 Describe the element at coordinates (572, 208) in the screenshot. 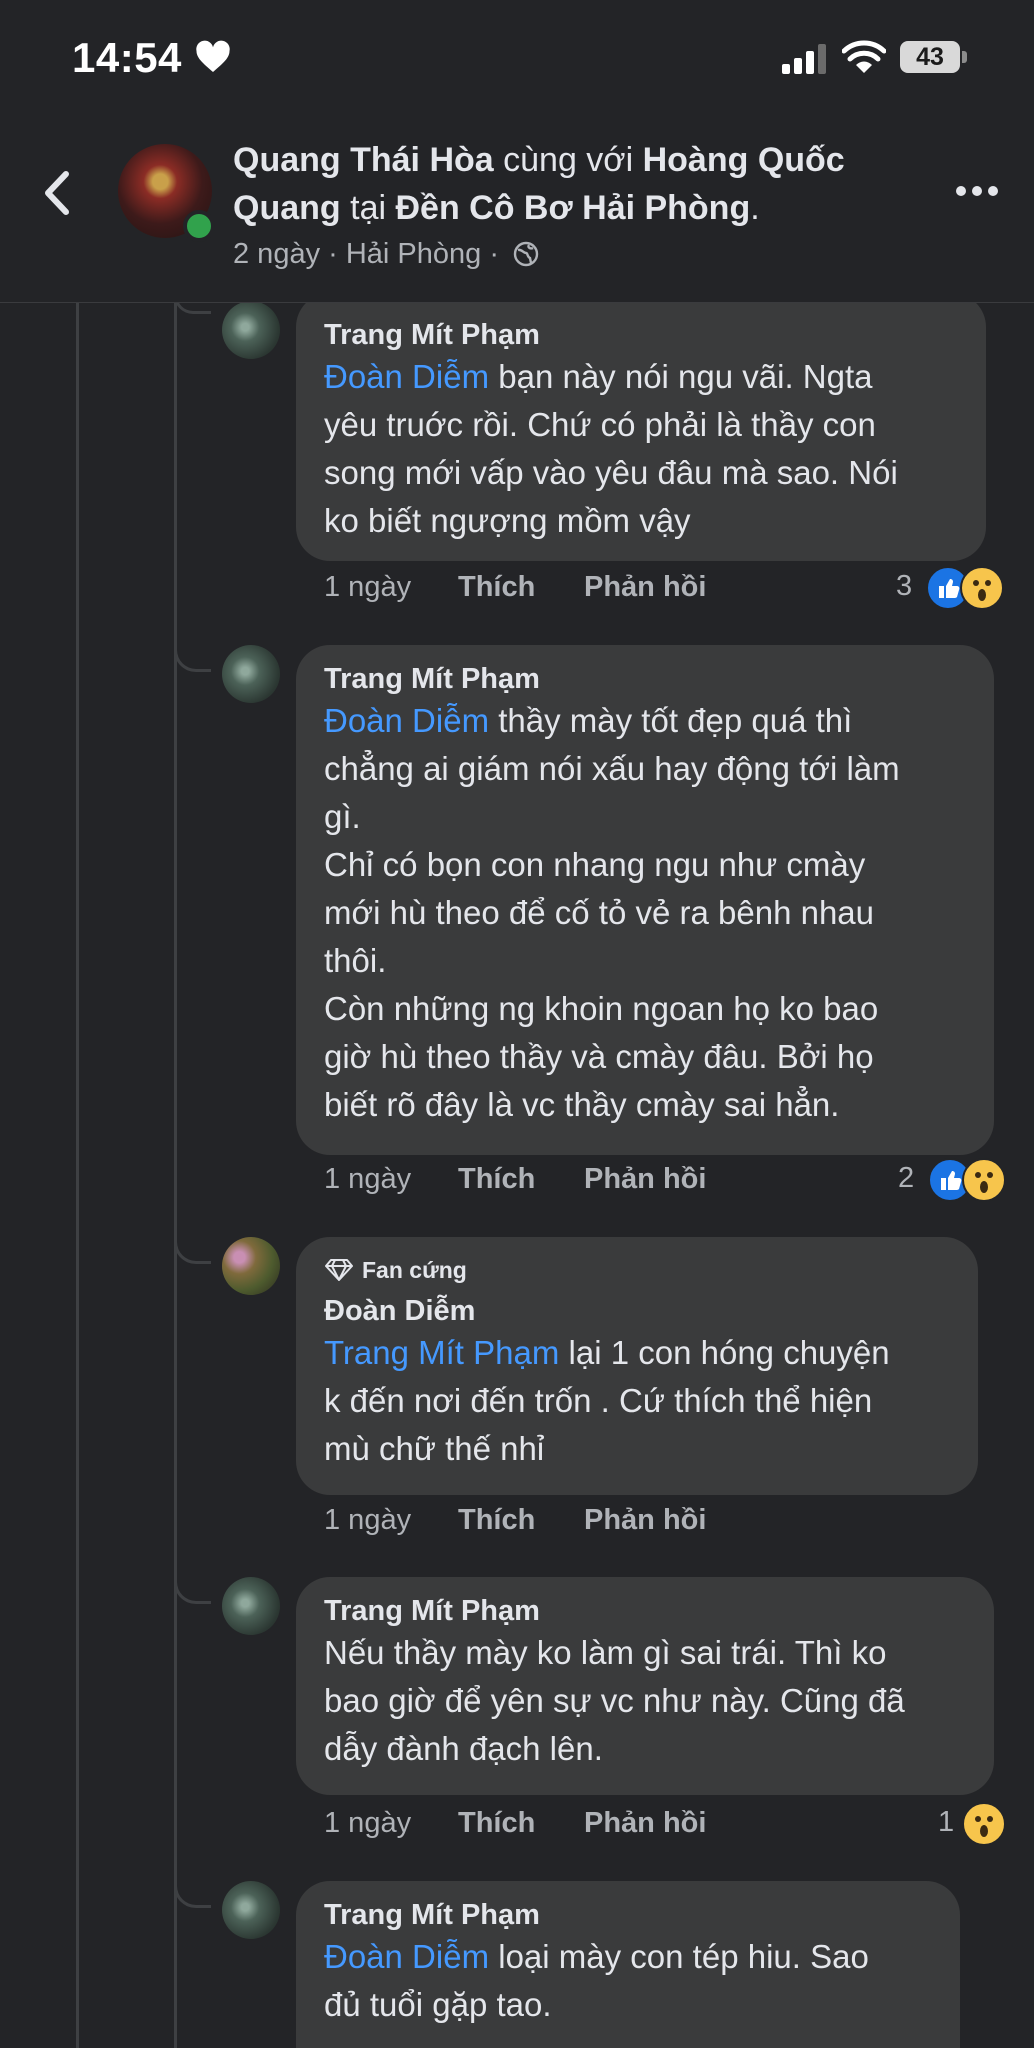

I see `place-link: Đền Cô Bơ Hải Phòng` at that location.